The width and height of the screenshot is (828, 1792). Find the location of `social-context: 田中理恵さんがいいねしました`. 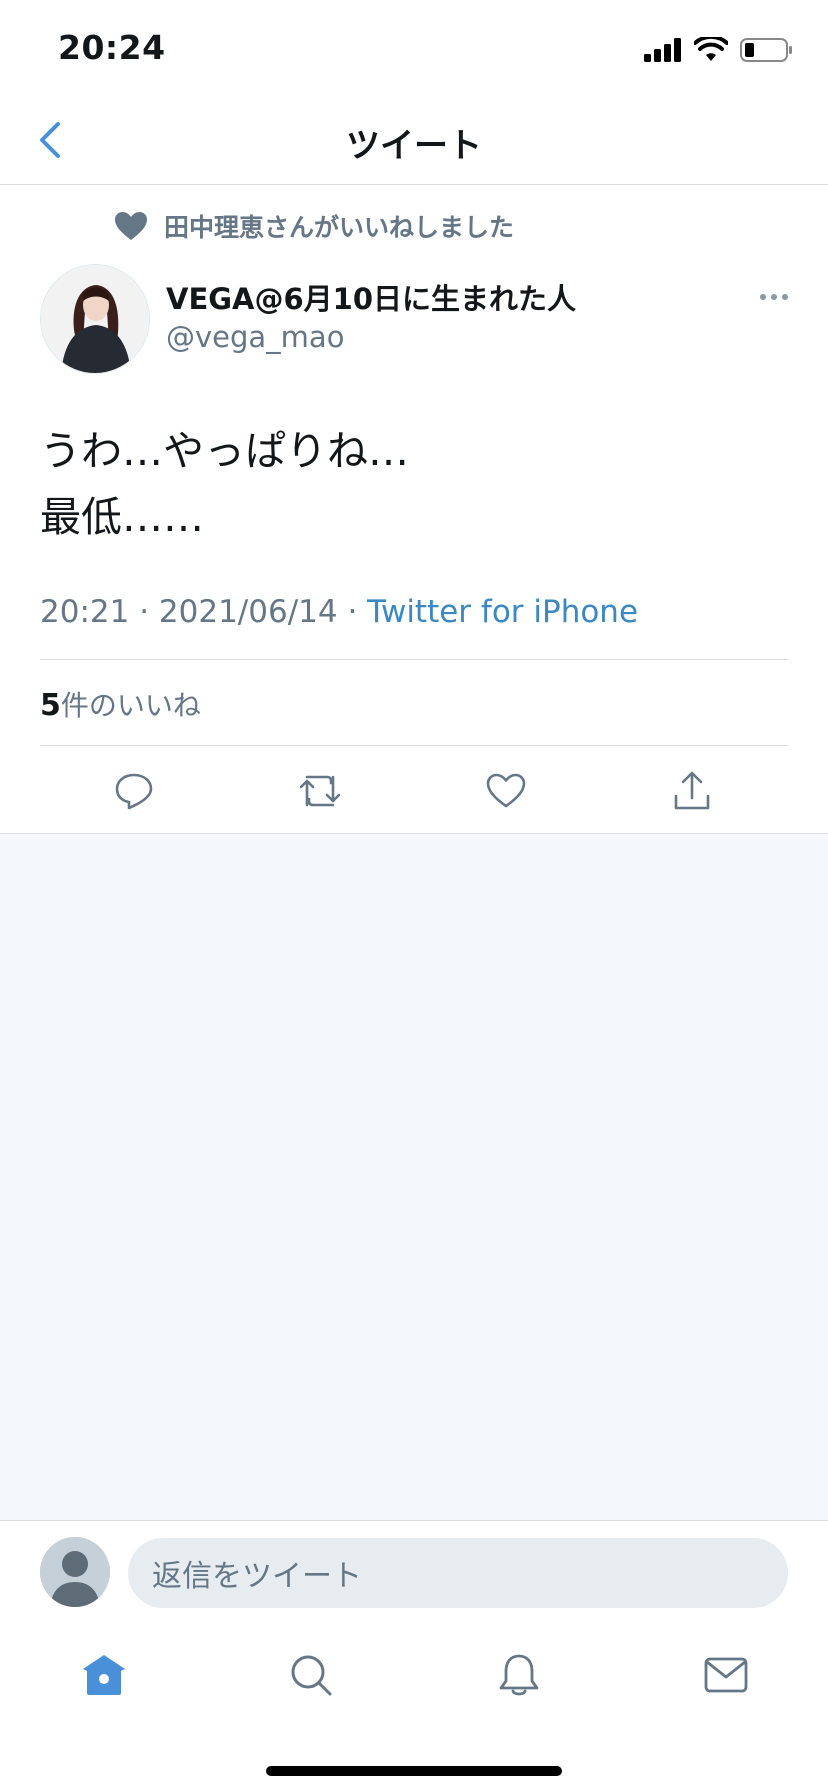

social-context: 田中理恵さんがいいねしました is located at coordinates (314, 226).